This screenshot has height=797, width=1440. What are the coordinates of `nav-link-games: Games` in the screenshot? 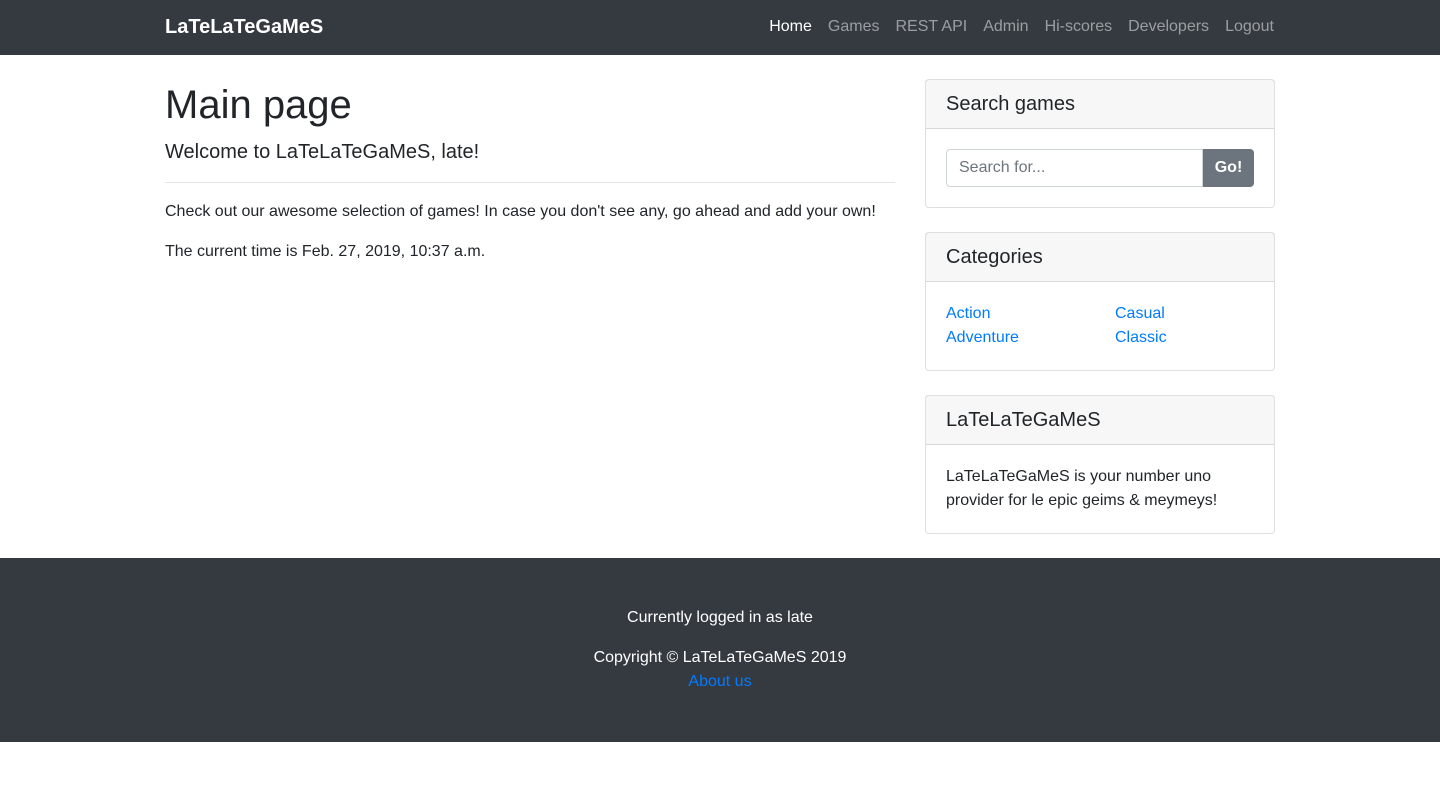 It's located at (854, 27).